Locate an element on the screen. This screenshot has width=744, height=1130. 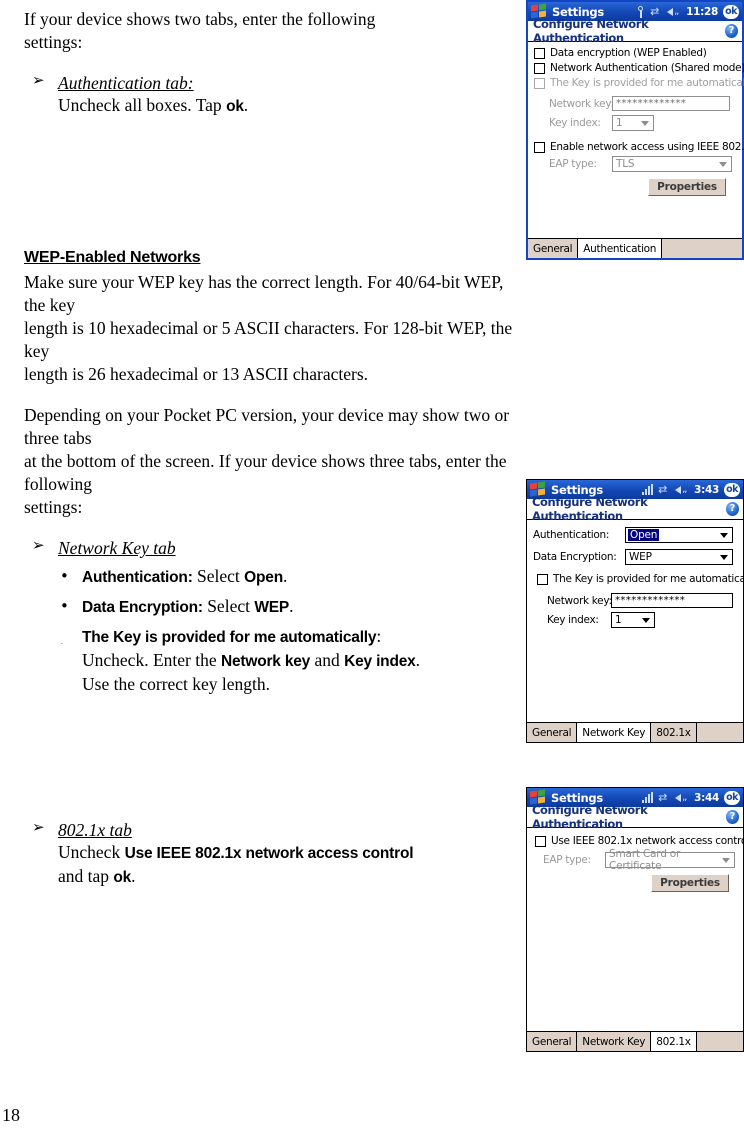
authentication-dropdown: Open is located at coordinates (679, 535).